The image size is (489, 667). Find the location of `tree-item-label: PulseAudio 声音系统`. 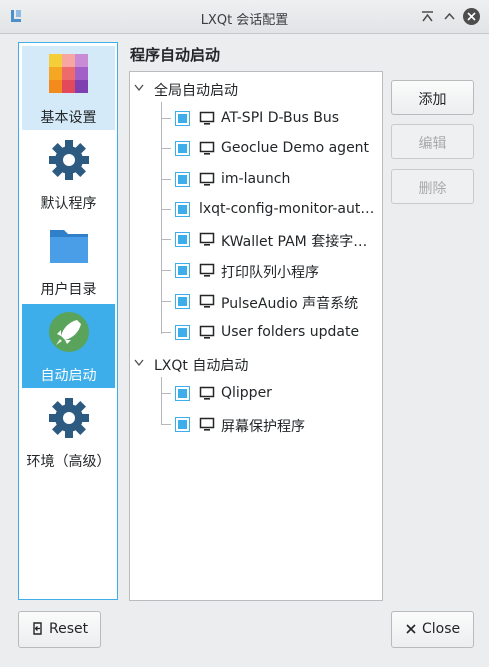

tree-item-label: PulseAudio 声音系统 is located at coordinates (290, 304).